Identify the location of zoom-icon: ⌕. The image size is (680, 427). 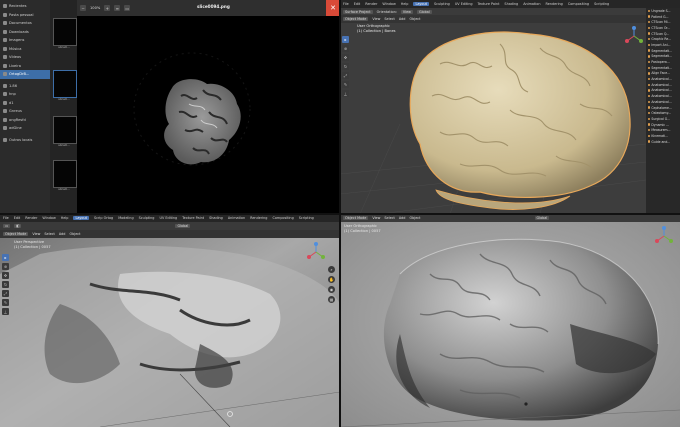
(331, 269).